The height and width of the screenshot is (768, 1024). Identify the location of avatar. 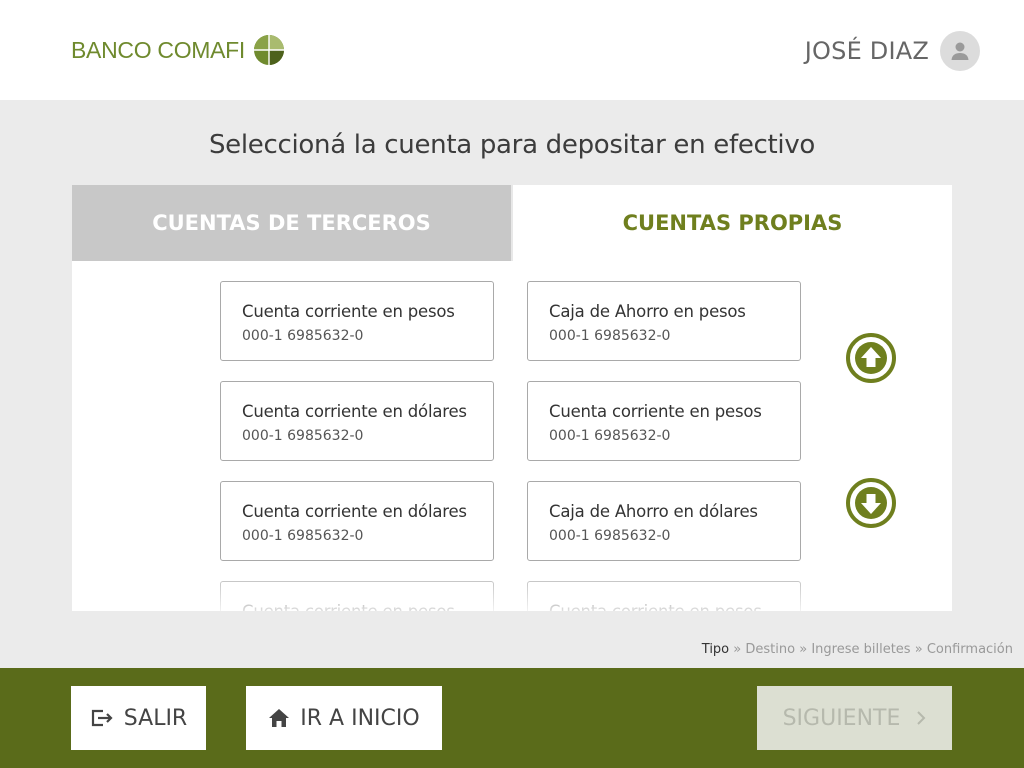
(960, 51).